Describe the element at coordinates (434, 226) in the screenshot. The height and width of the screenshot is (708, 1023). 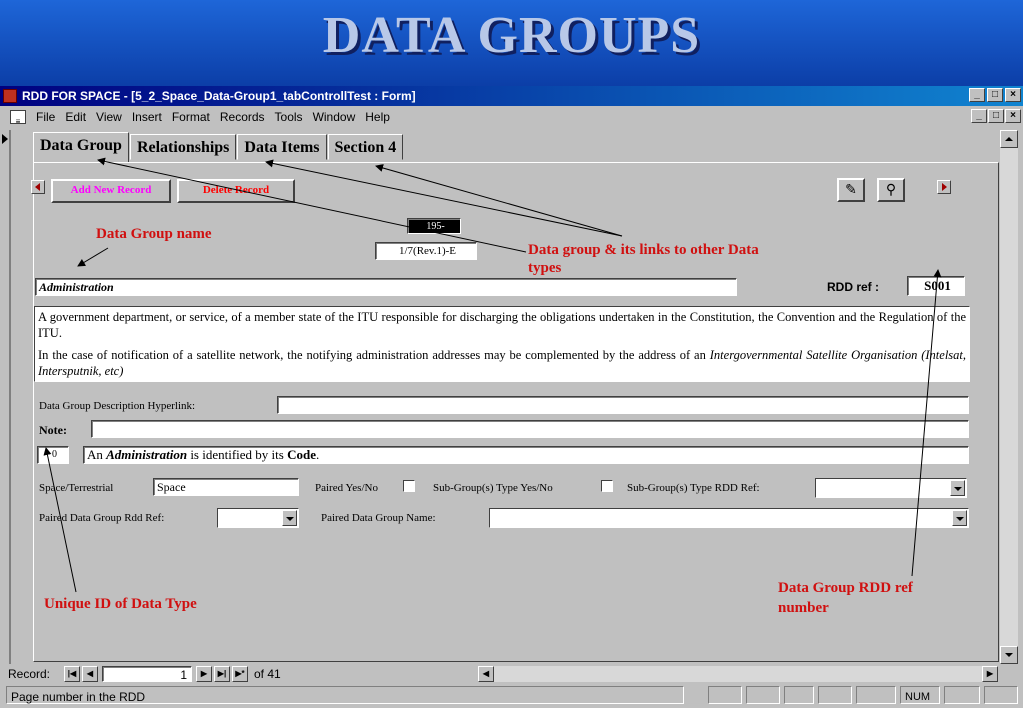
I see `page-ref-field: 195-` at that location.